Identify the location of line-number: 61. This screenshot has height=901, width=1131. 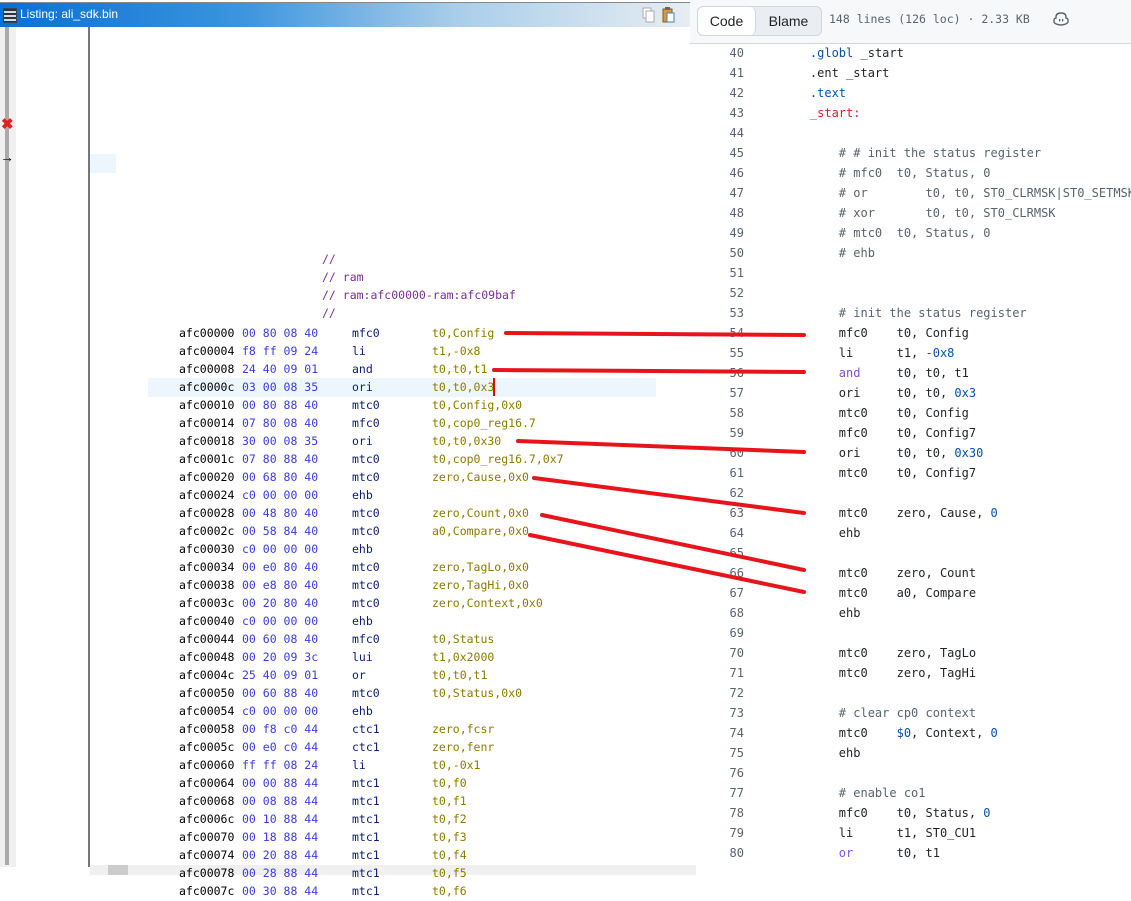
(732, 473).